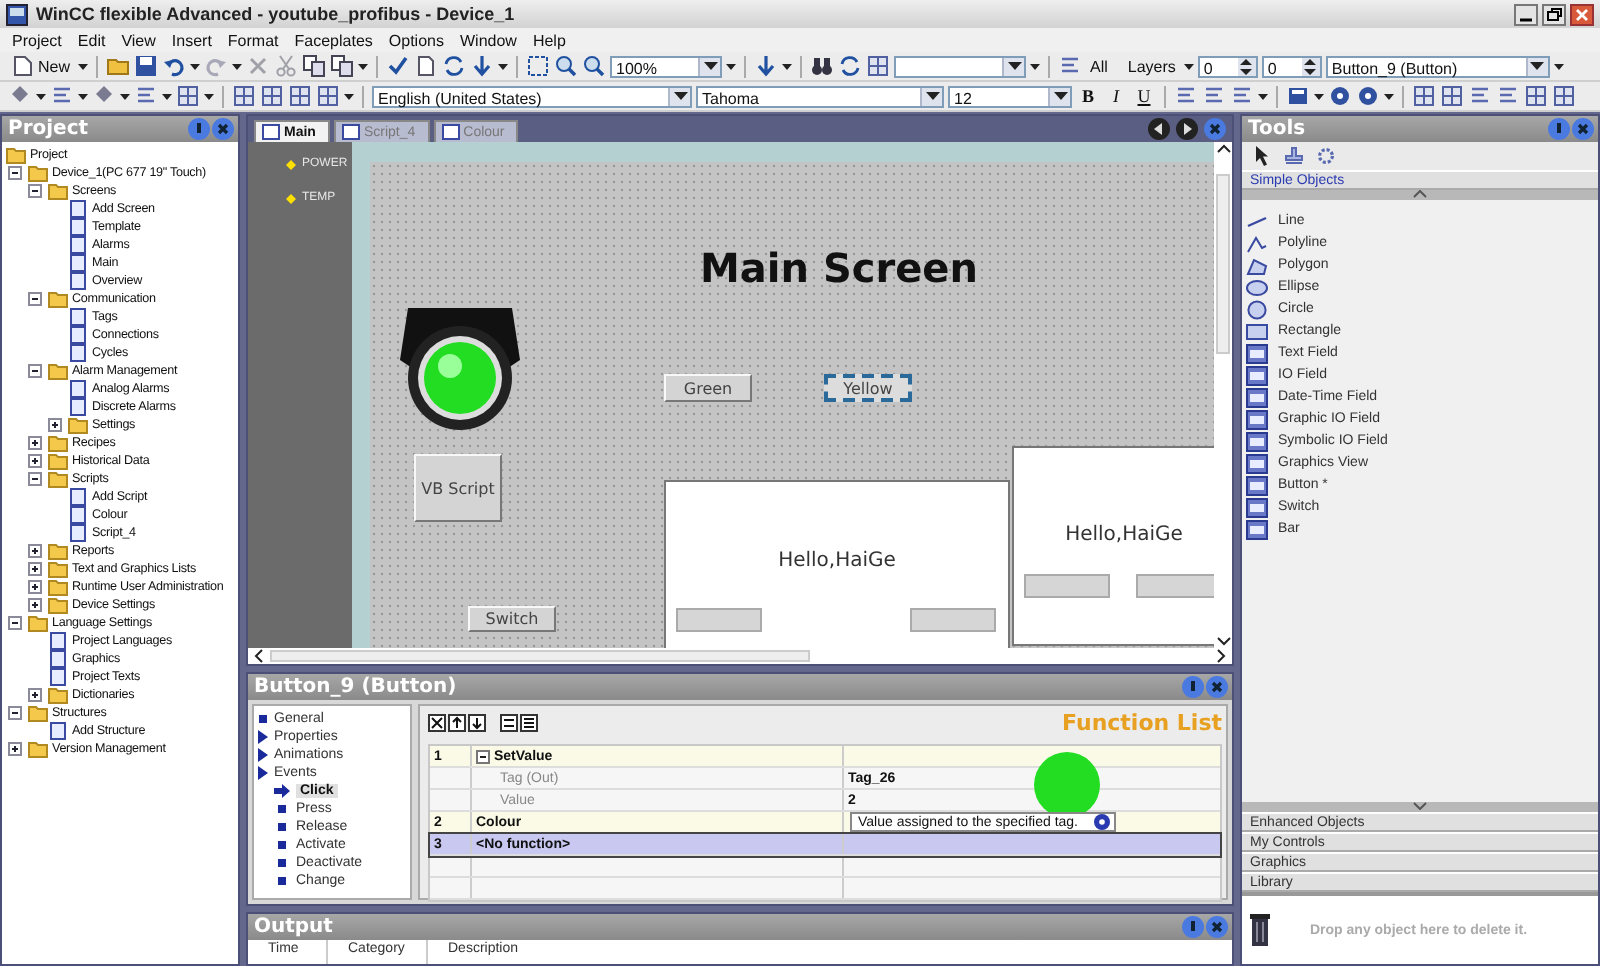 The width and height of the screenshot is (1600, 966). I want to click on check-icon, so click(398, 66).